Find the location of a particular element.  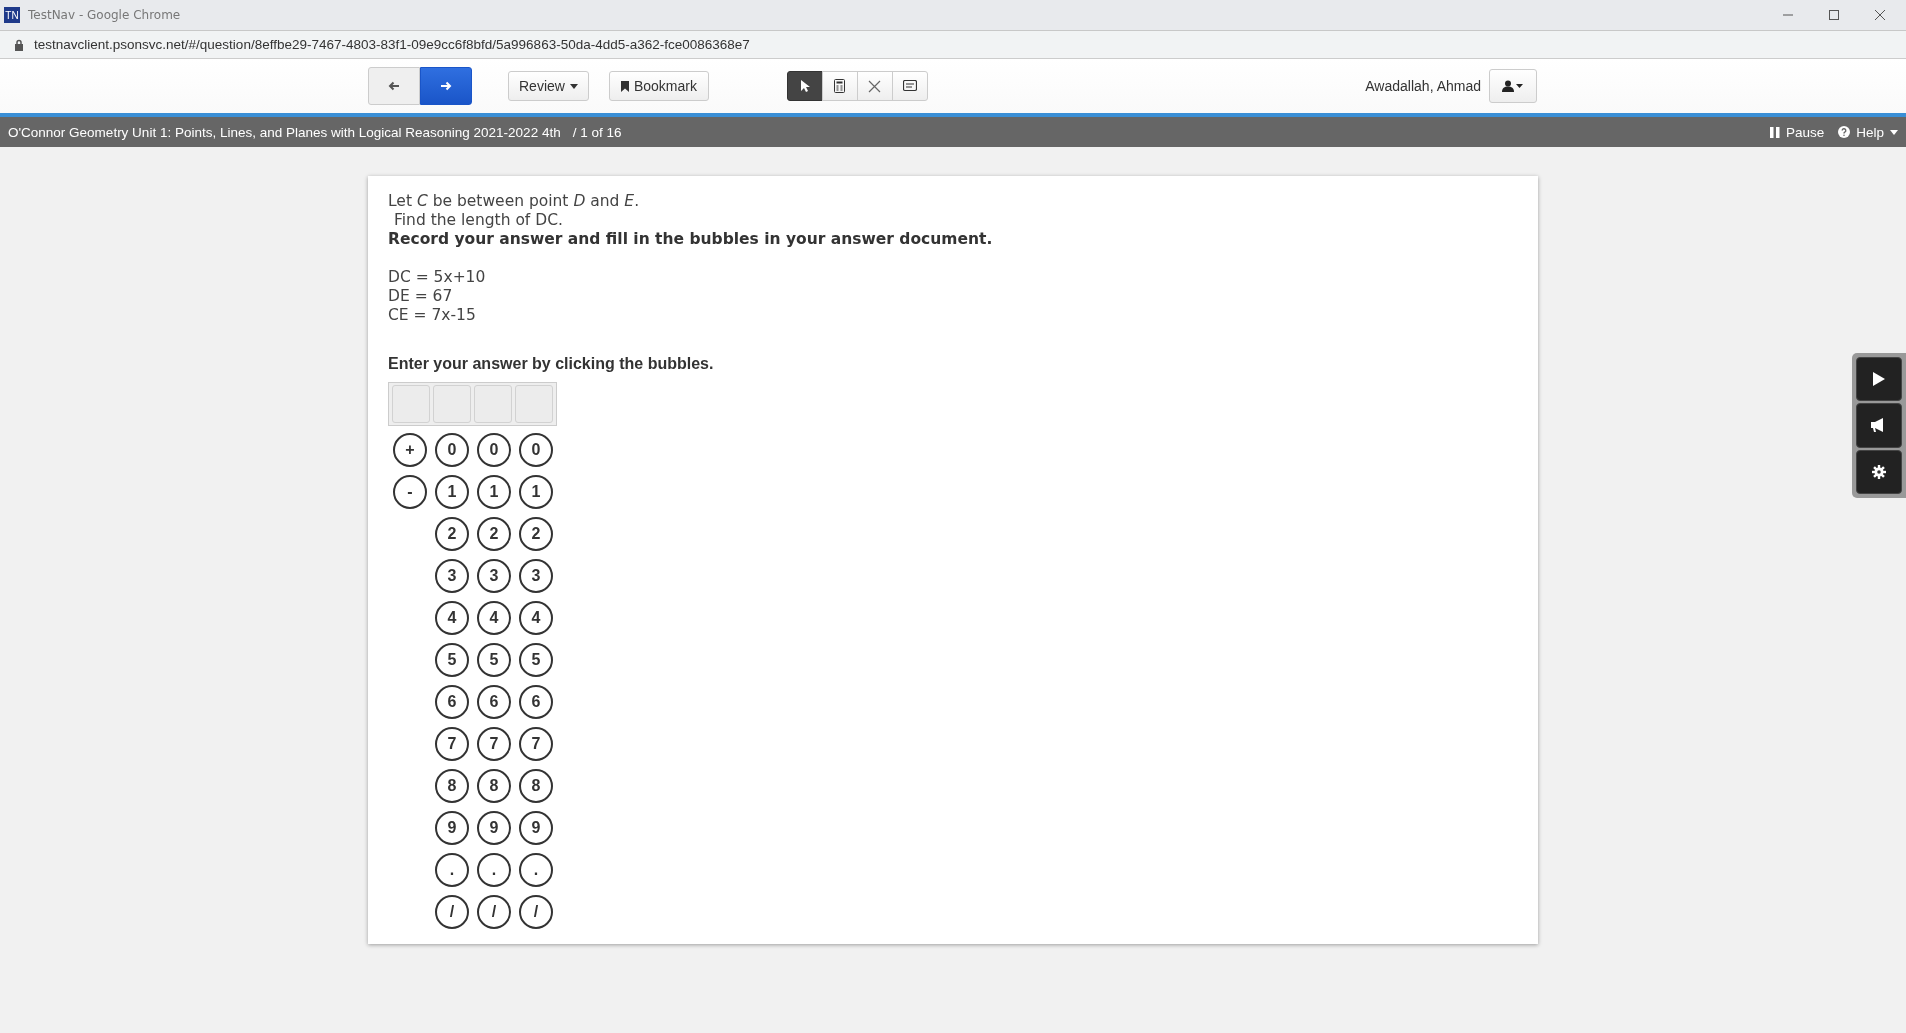

user-menu-button is located at coordinates (1513, 86).